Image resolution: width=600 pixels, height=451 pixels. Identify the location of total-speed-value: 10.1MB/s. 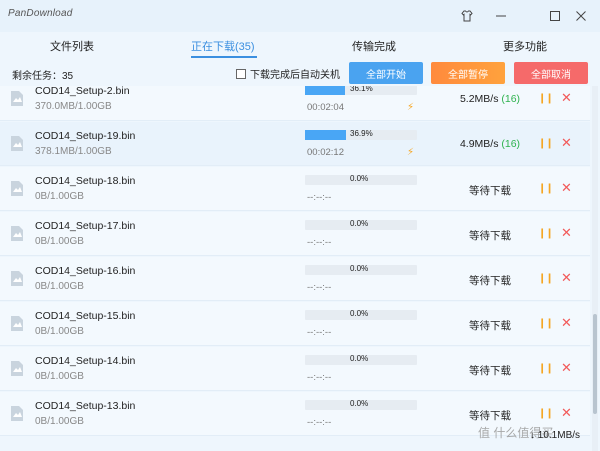
(559, 435).